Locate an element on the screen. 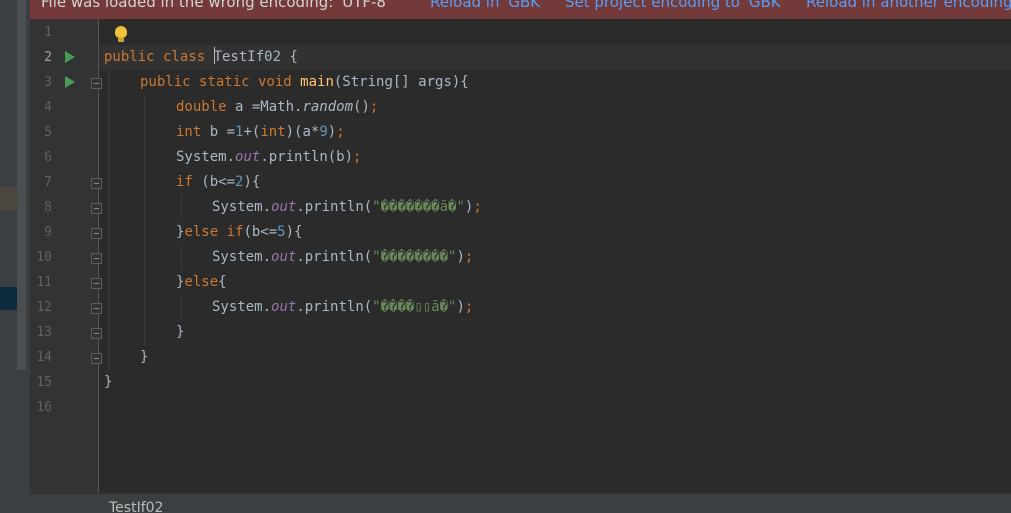  code-line-6: System.out.println(b); is located at coordinates (268, 157).